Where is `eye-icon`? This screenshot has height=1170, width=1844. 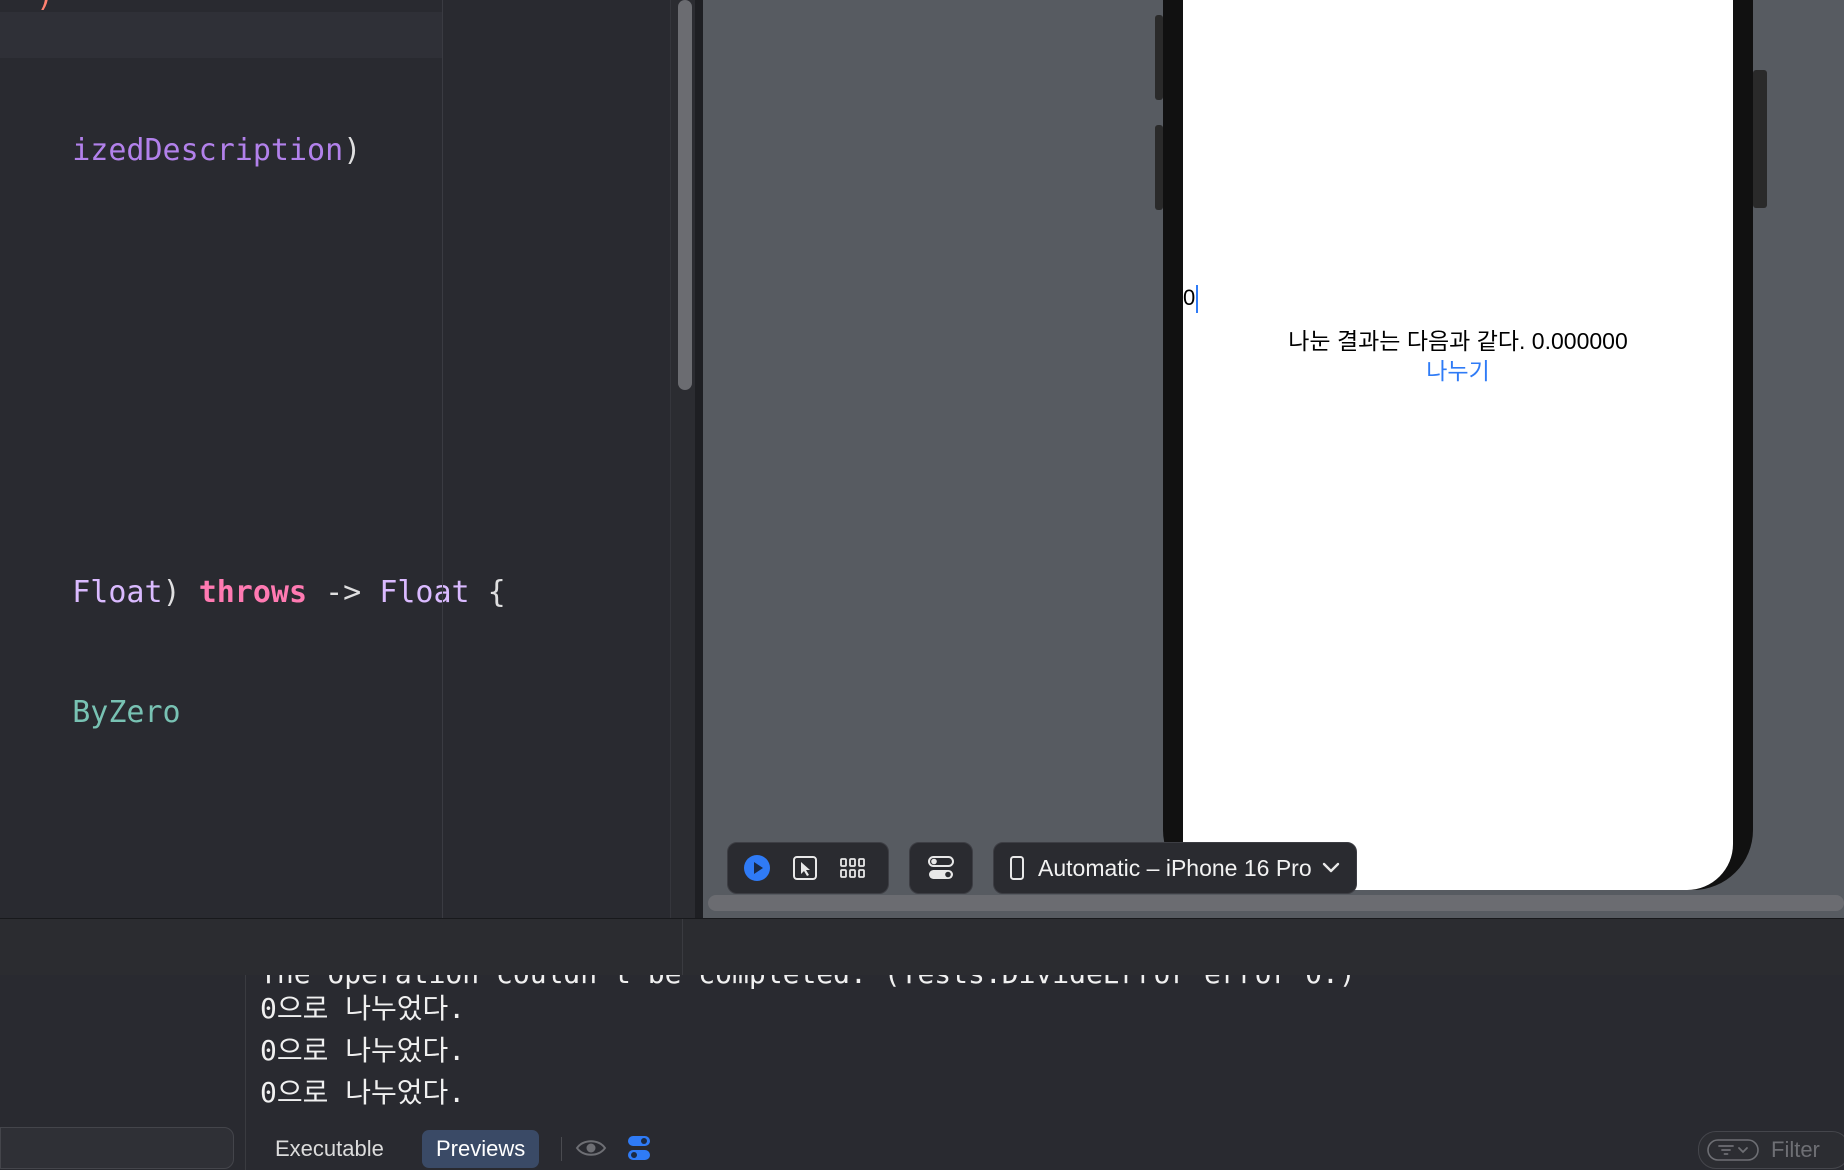 eye-icon is located at coordinates (591, 1148).